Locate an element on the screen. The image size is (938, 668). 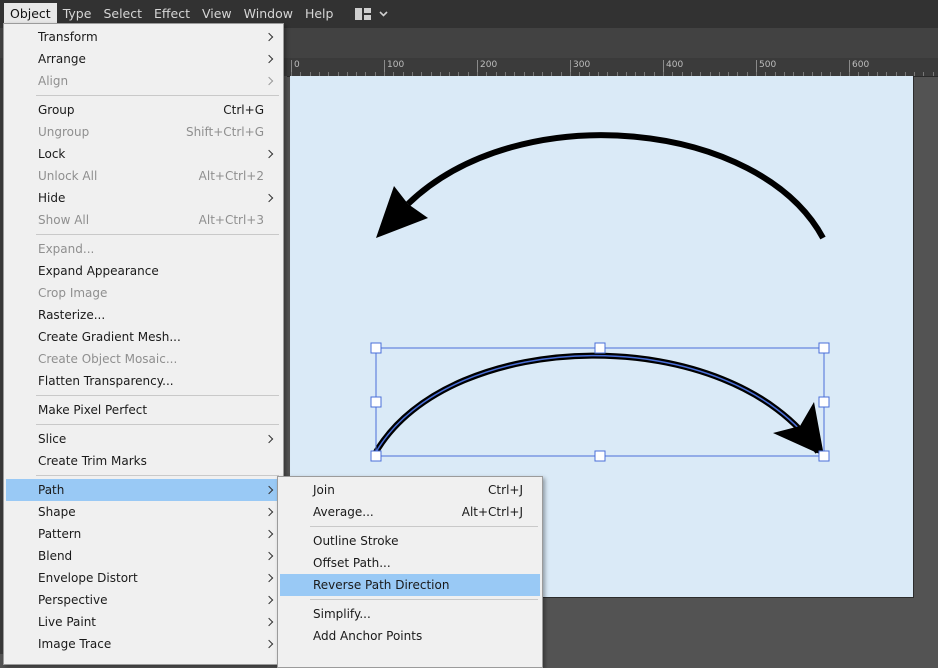
menu-item-hide: Hide is located at coordinates (143, 198).